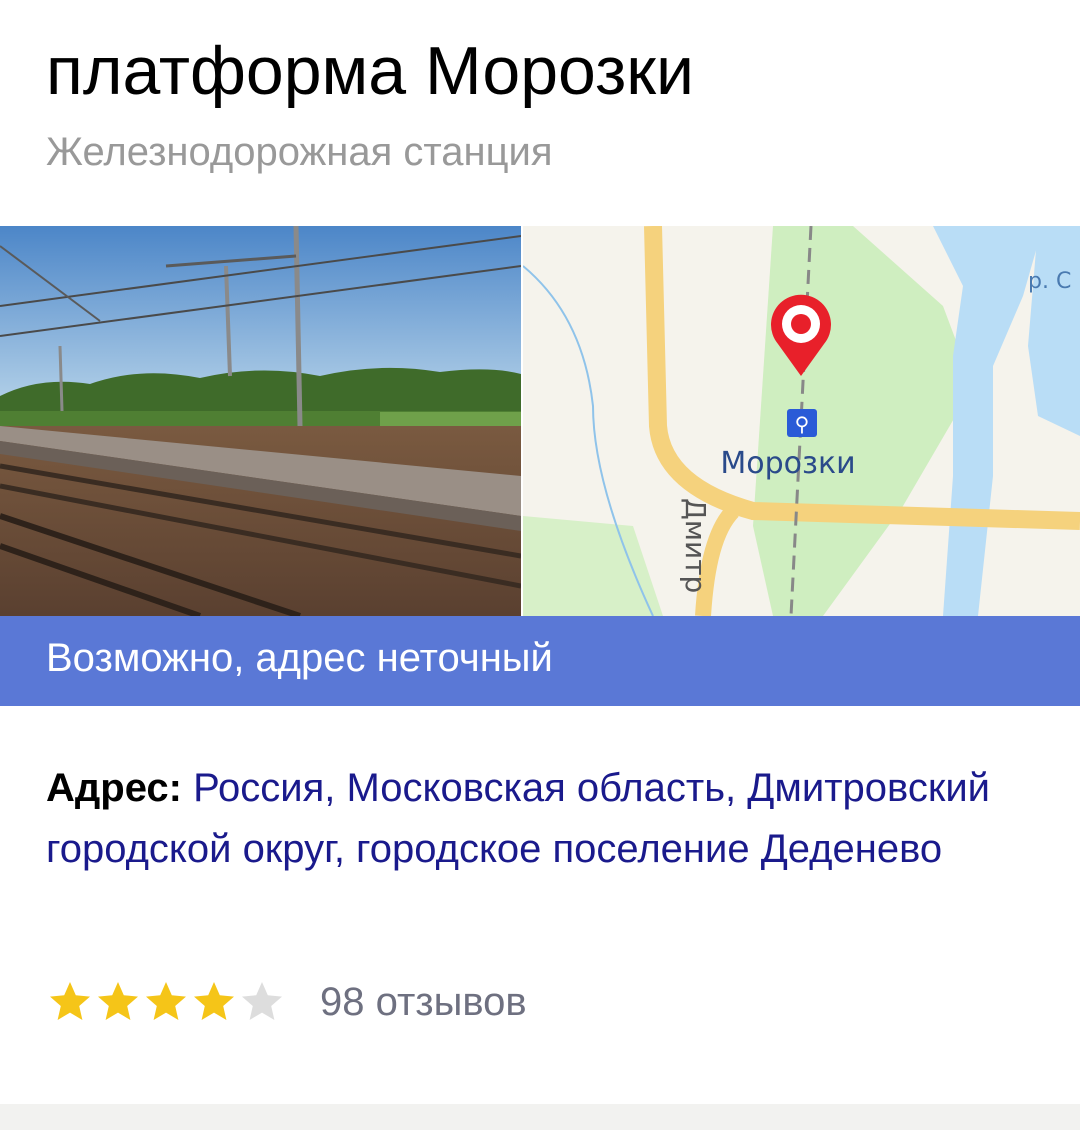 This screenshot has height=1130, width=1080. I want to click on banner-text: Возможно, адрес неточный, so click(299, 658).